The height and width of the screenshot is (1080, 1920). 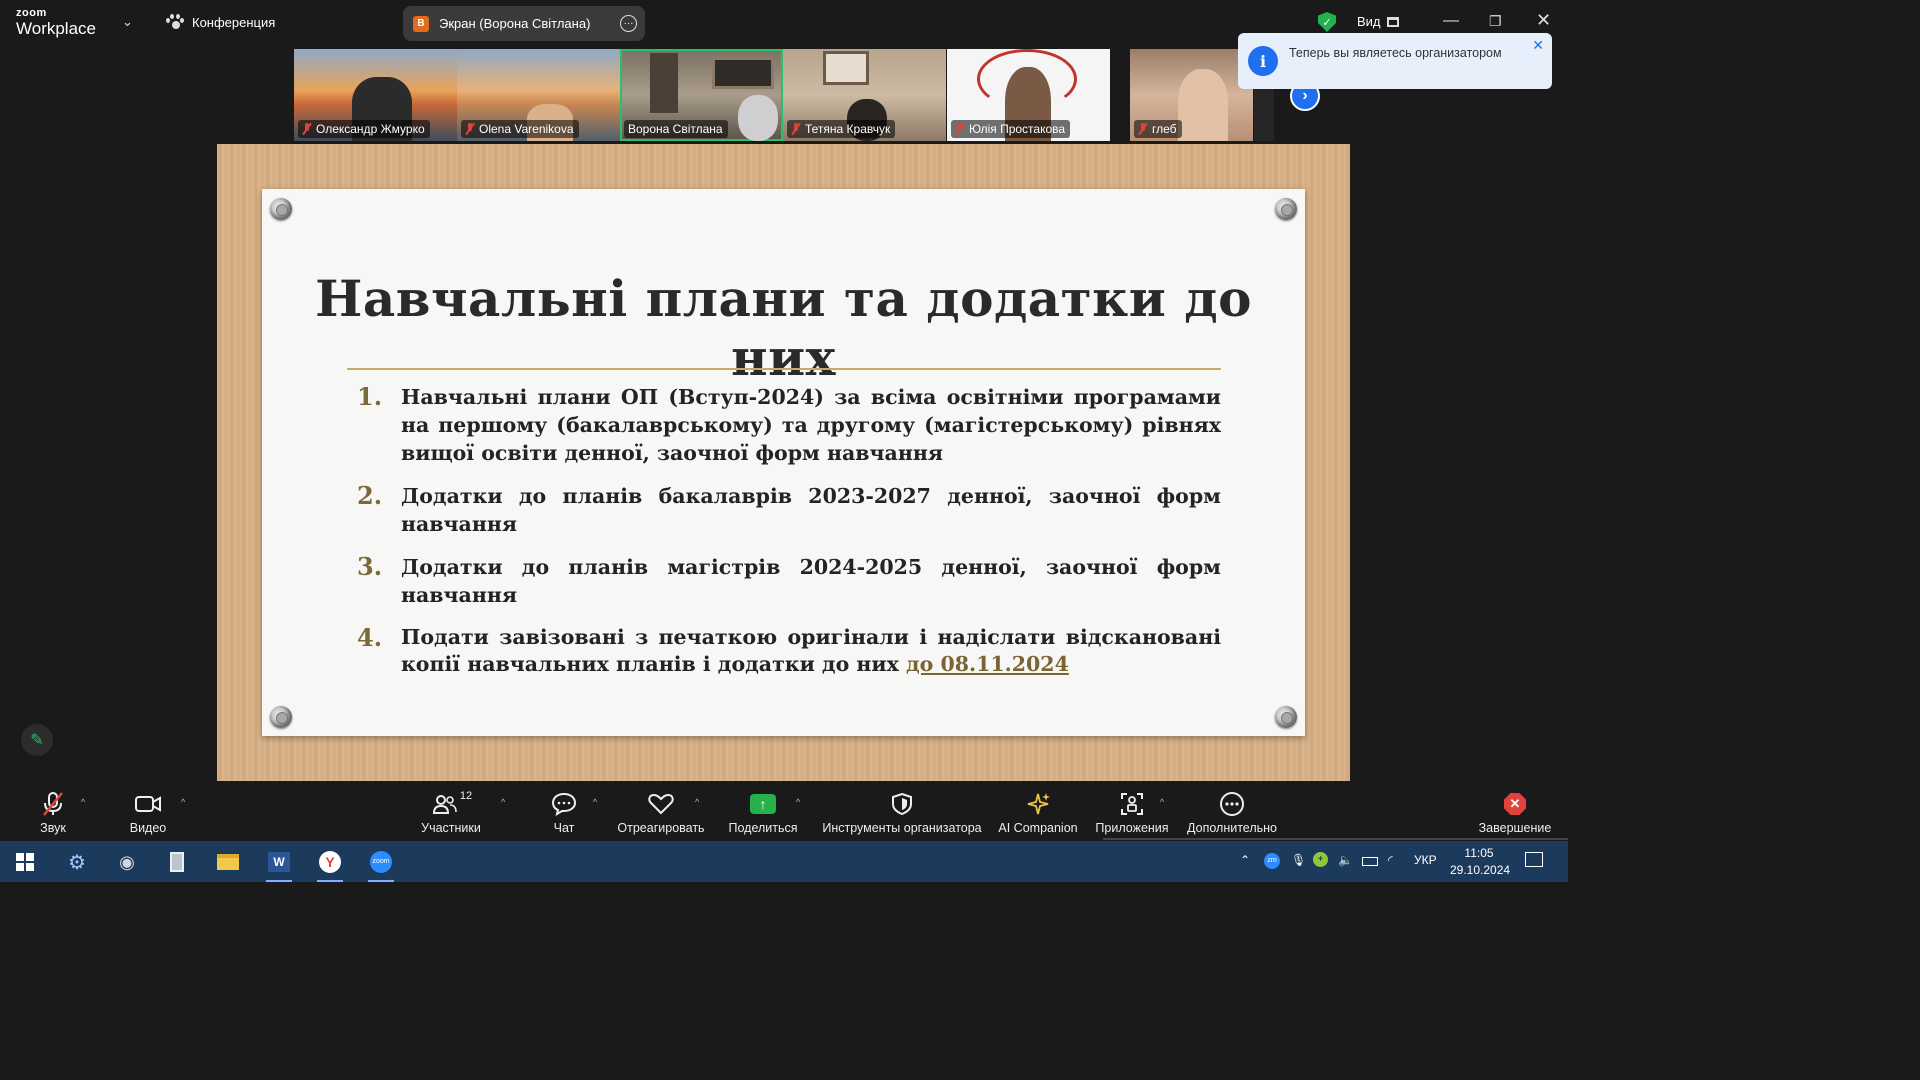 I want to click on participant-tile: глеб, so click(x=1191, y=95).